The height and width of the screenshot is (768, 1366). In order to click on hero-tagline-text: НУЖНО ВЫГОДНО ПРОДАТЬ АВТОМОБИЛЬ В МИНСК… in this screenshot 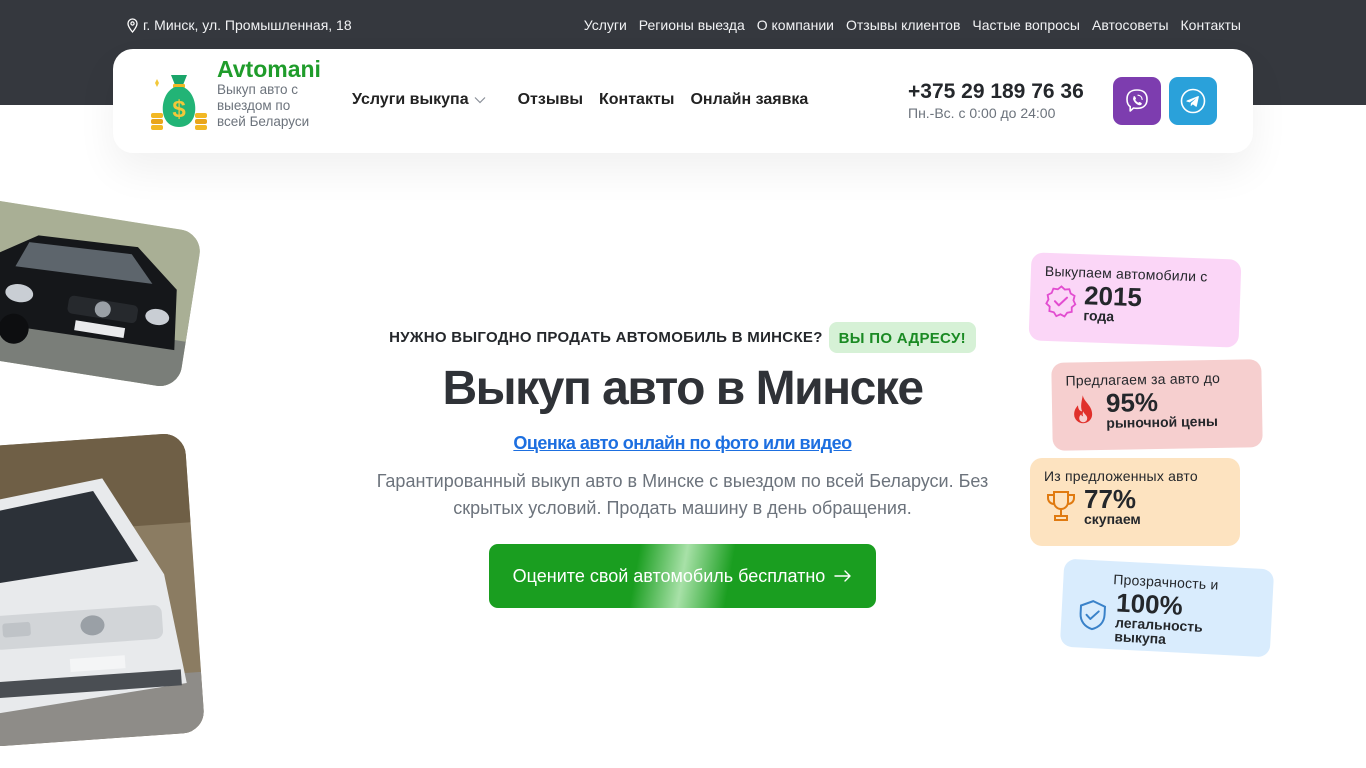, I will do `click(606, 337)`.